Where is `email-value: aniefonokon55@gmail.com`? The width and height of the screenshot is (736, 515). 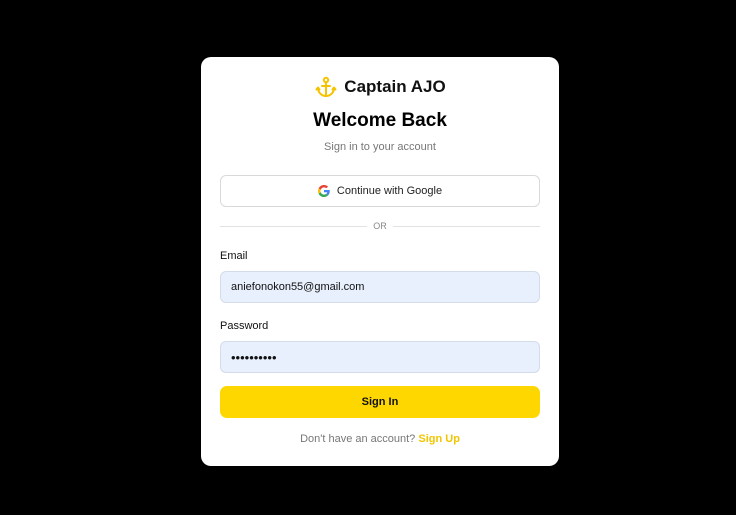 email-value: aniefonokon55@gmail.com is located at coordinates (298, 287).